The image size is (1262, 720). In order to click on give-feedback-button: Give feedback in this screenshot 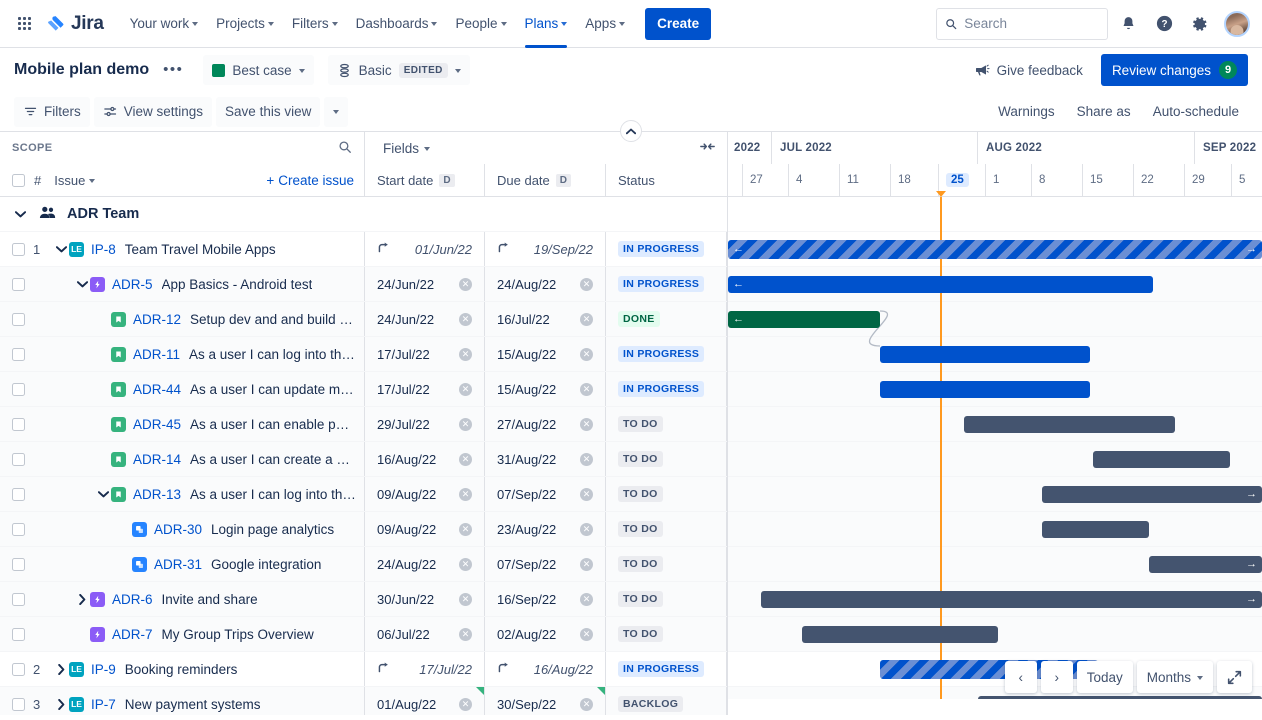, I will do `click(1028, 70)`.